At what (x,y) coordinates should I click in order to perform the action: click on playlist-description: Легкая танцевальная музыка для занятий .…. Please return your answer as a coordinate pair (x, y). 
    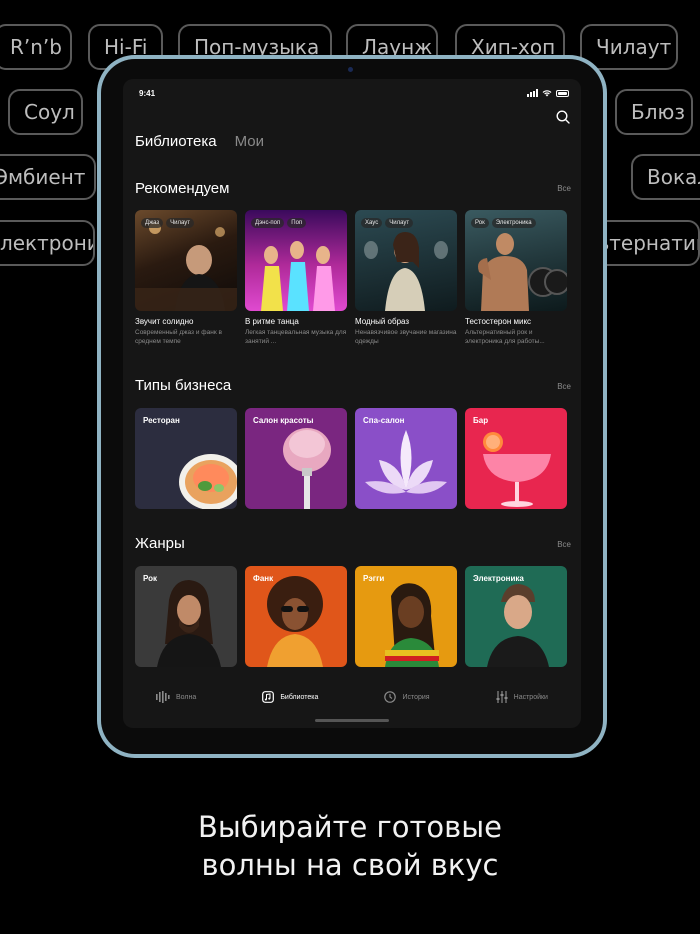
    Looking at the image, I should click on (296, 337).